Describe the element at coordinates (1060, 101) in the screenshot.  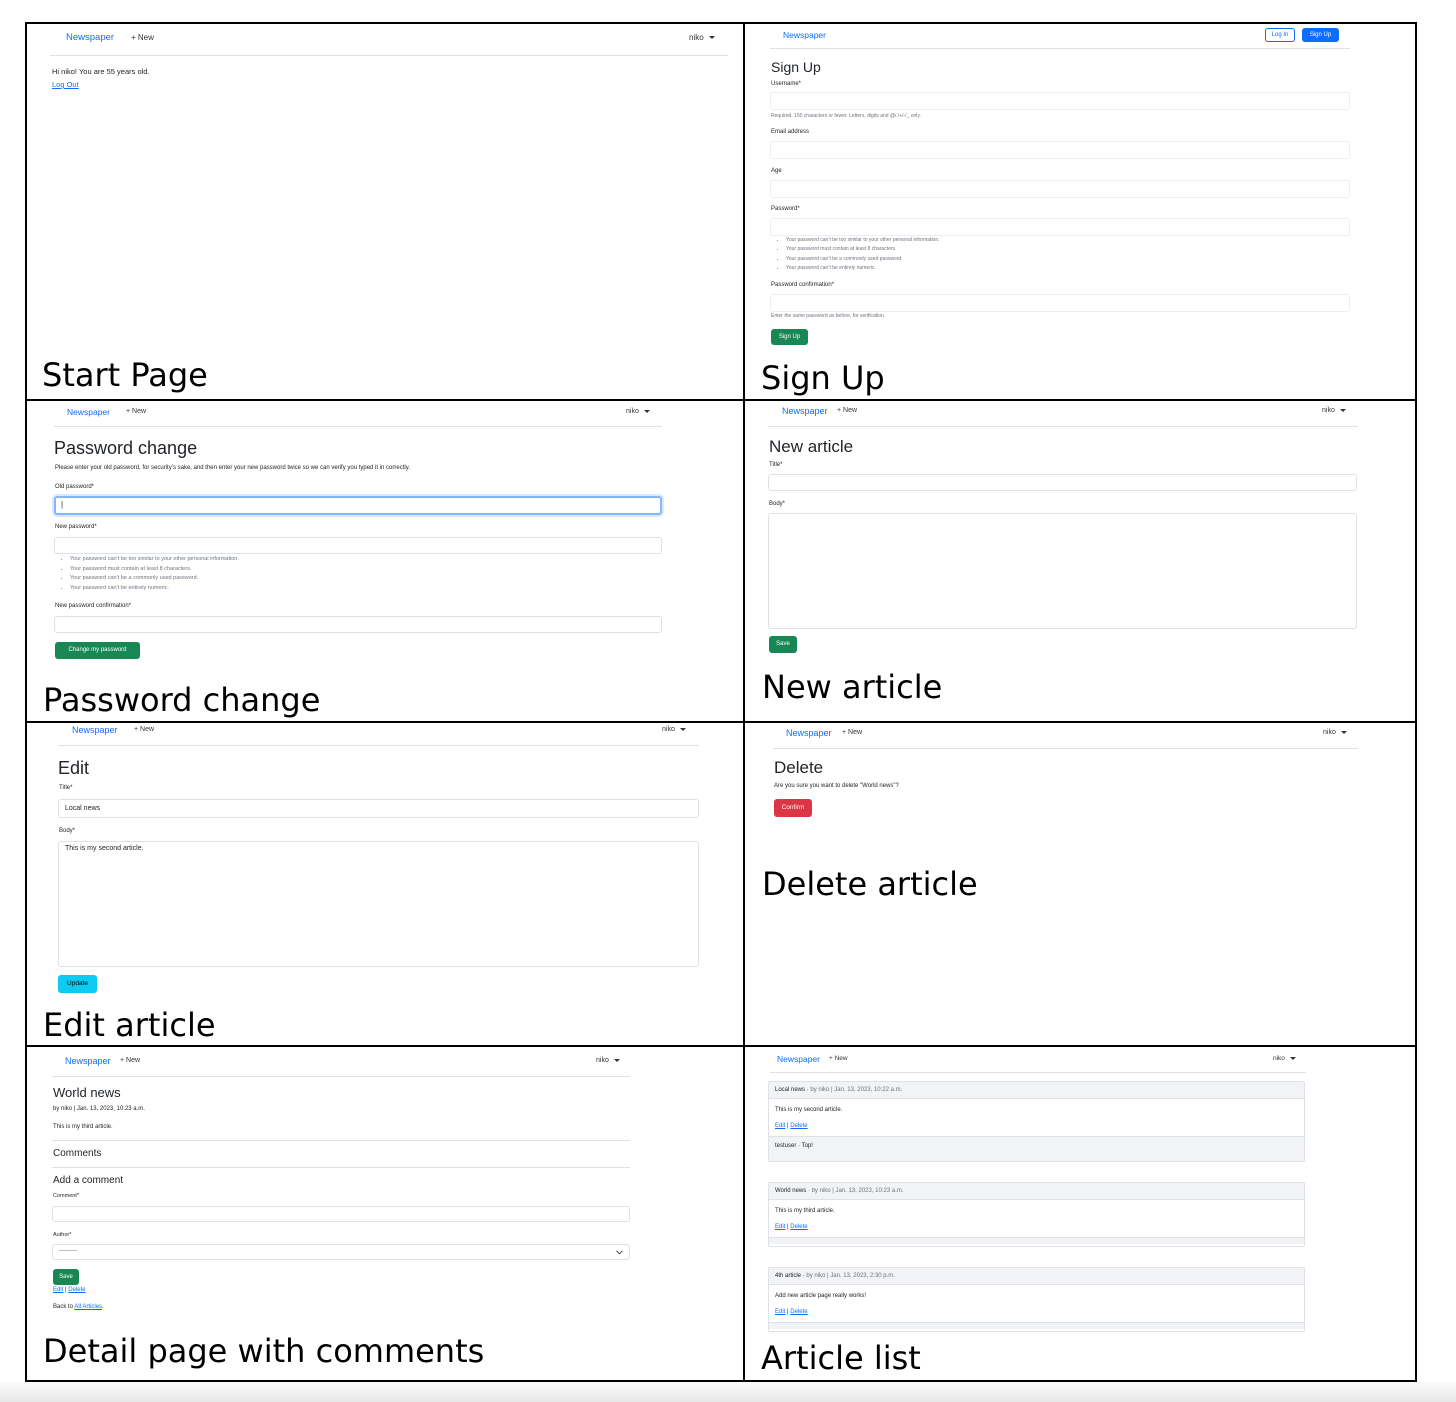
I see `username-field` at that location.